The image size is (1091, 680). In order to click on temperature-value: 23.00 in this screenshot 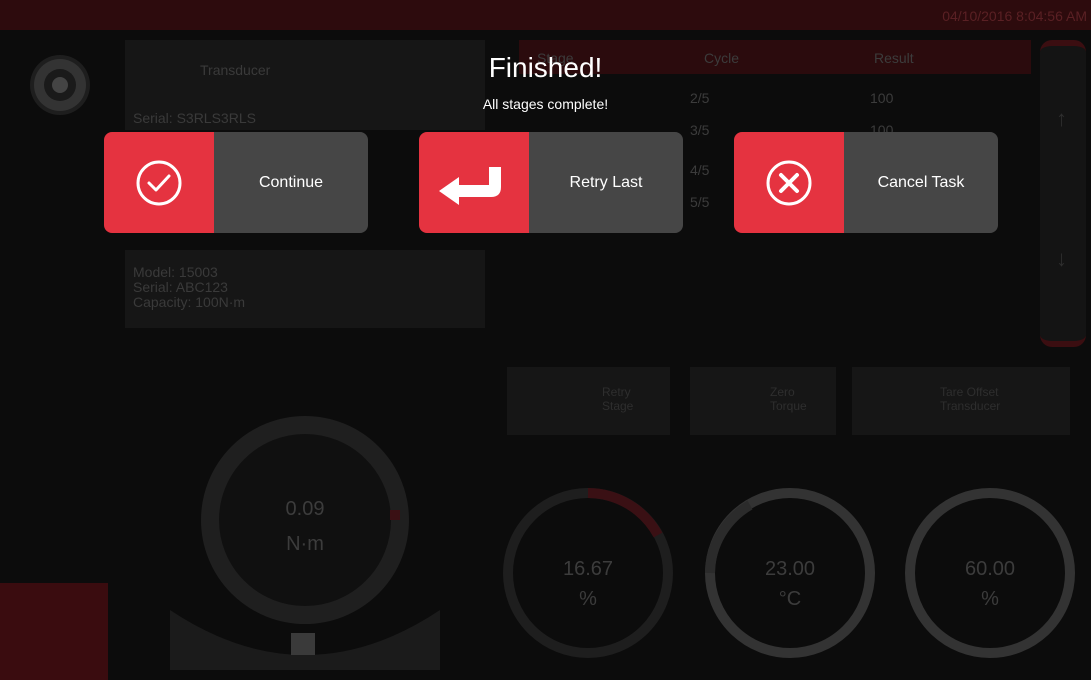, I will do `click(790, 569)`.